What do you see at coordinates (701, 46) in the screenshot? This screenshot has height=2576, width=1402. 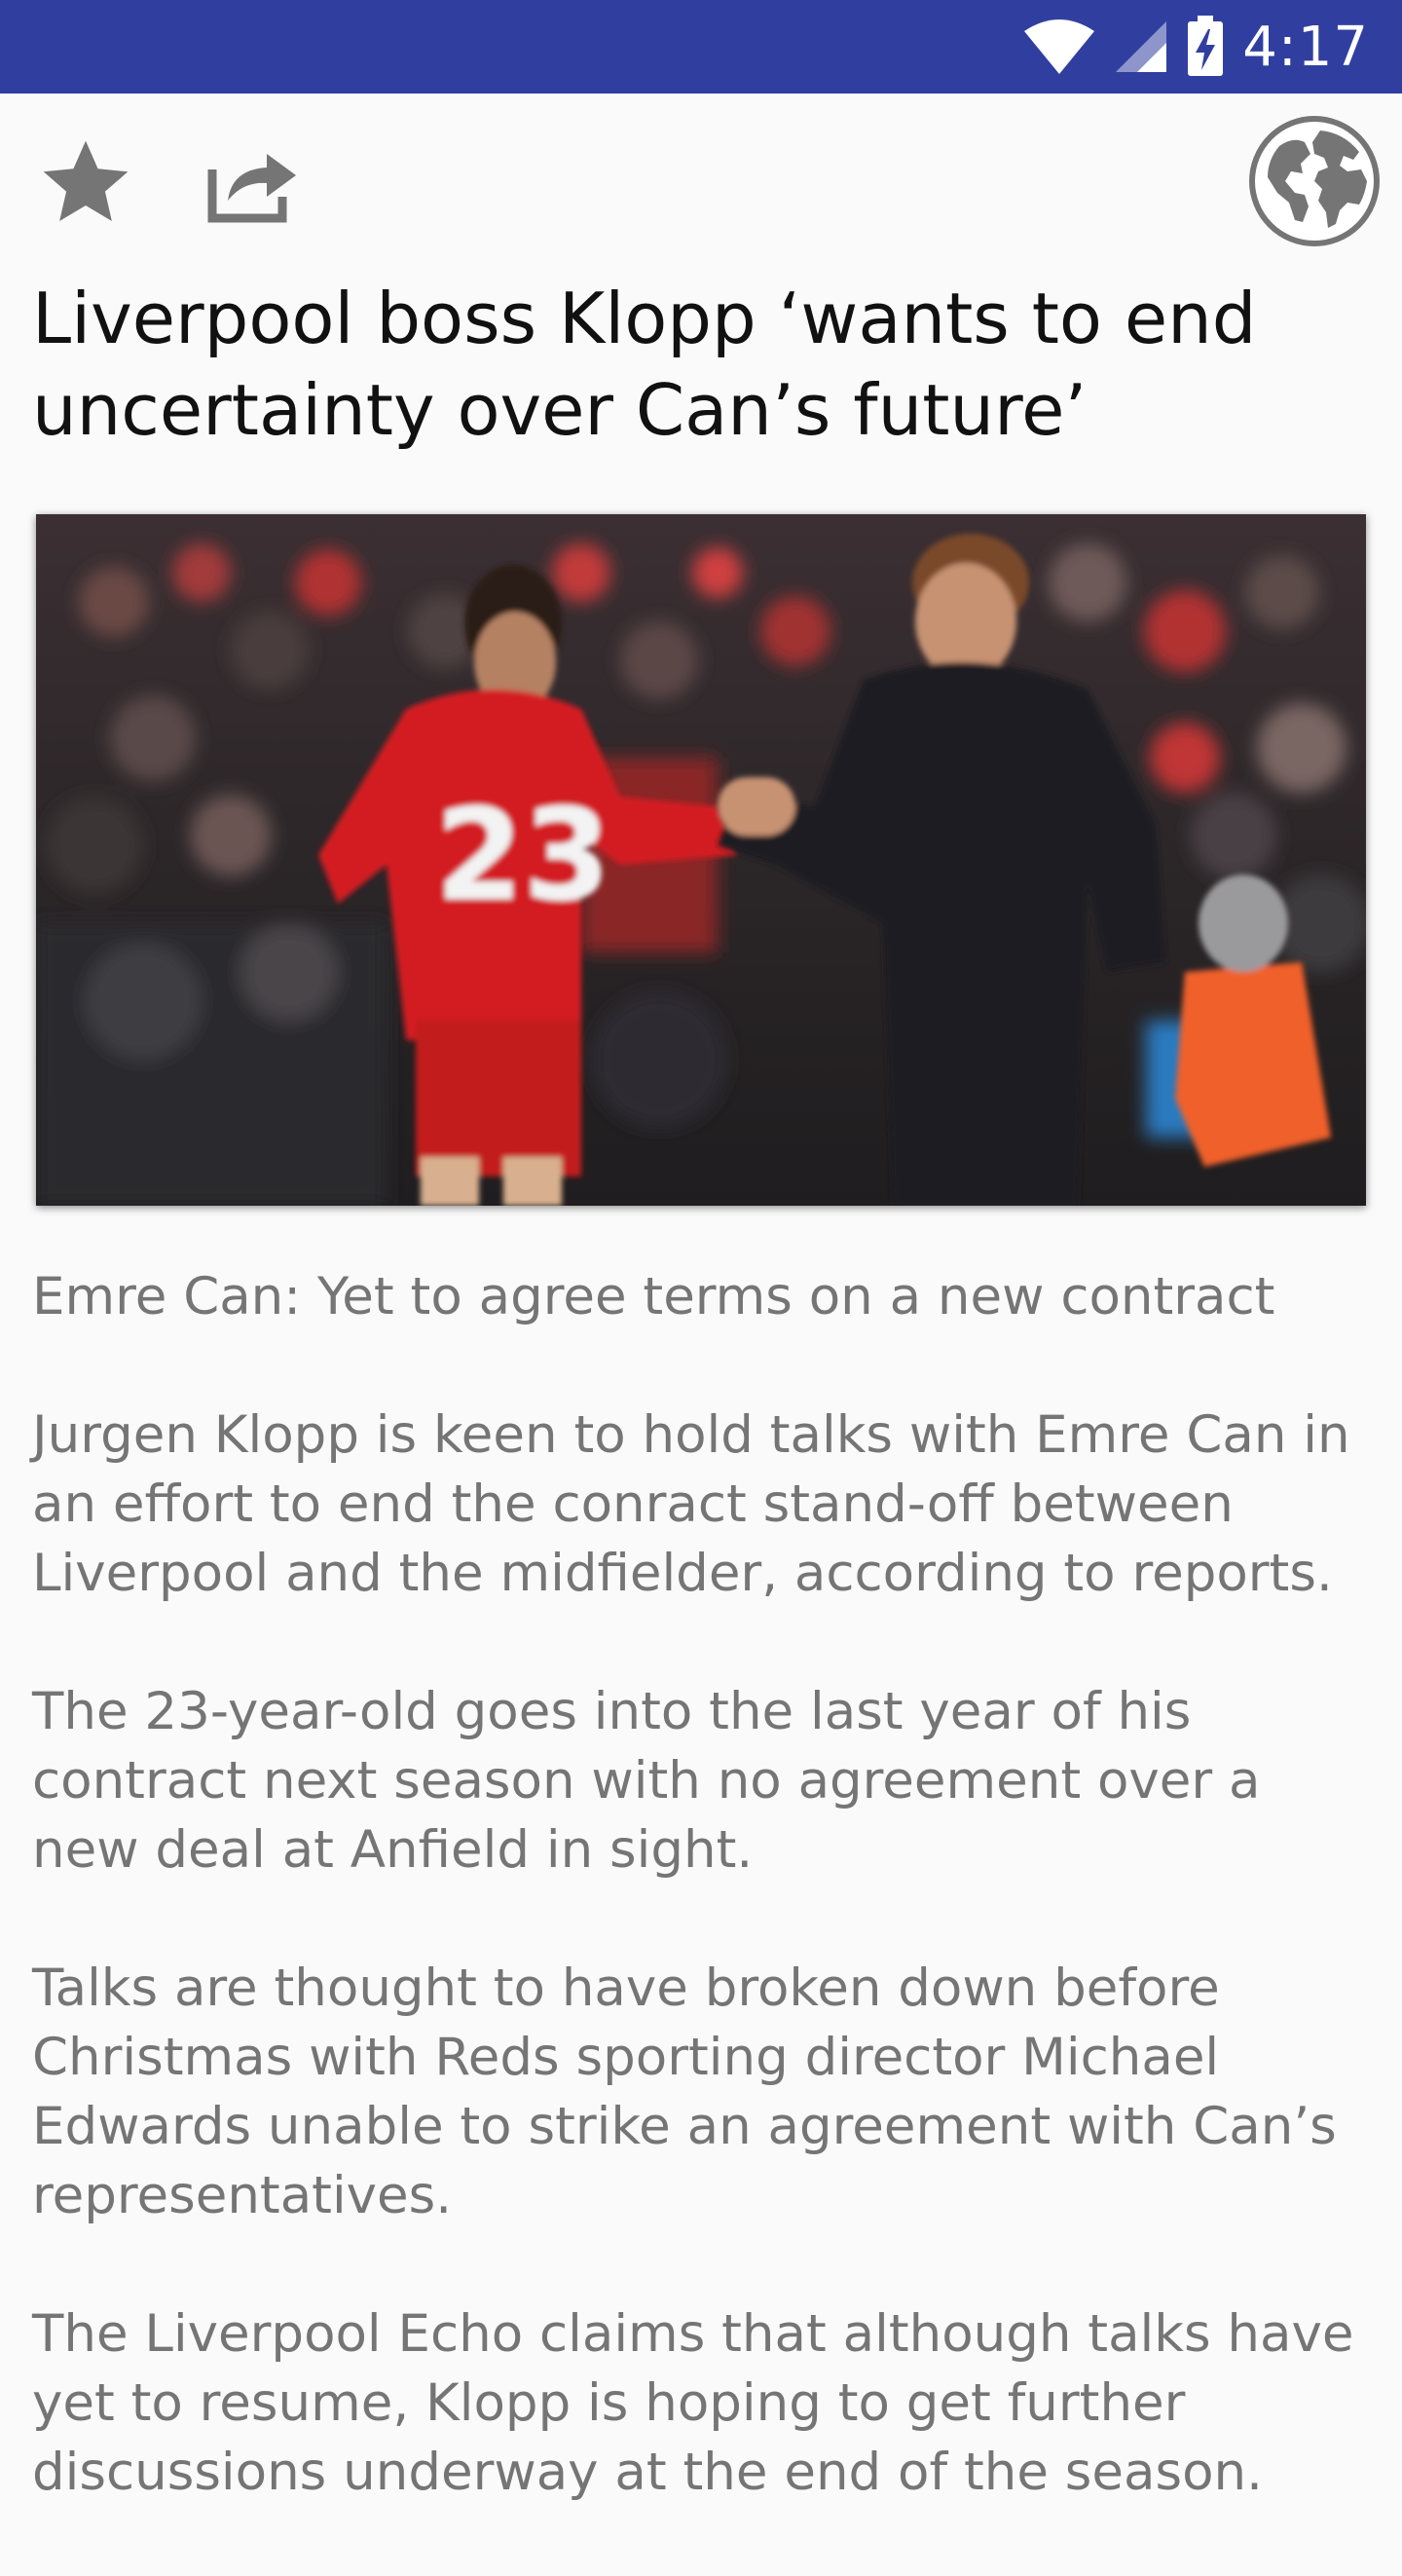 I see `status-bar: 4:17` at bounding box center [701, 46].